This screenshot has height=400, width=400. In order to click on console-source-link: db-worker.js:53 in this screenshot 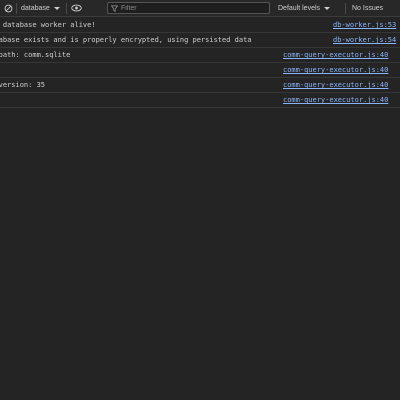, I will do `click(364, 25)`.